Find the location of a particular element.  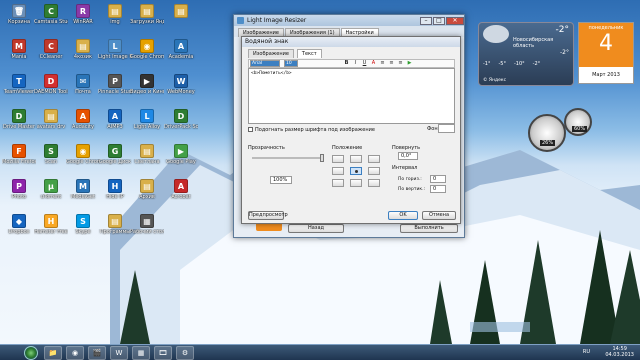

desktop-icon-label: avatars drv is located at coordinates (51, 127).